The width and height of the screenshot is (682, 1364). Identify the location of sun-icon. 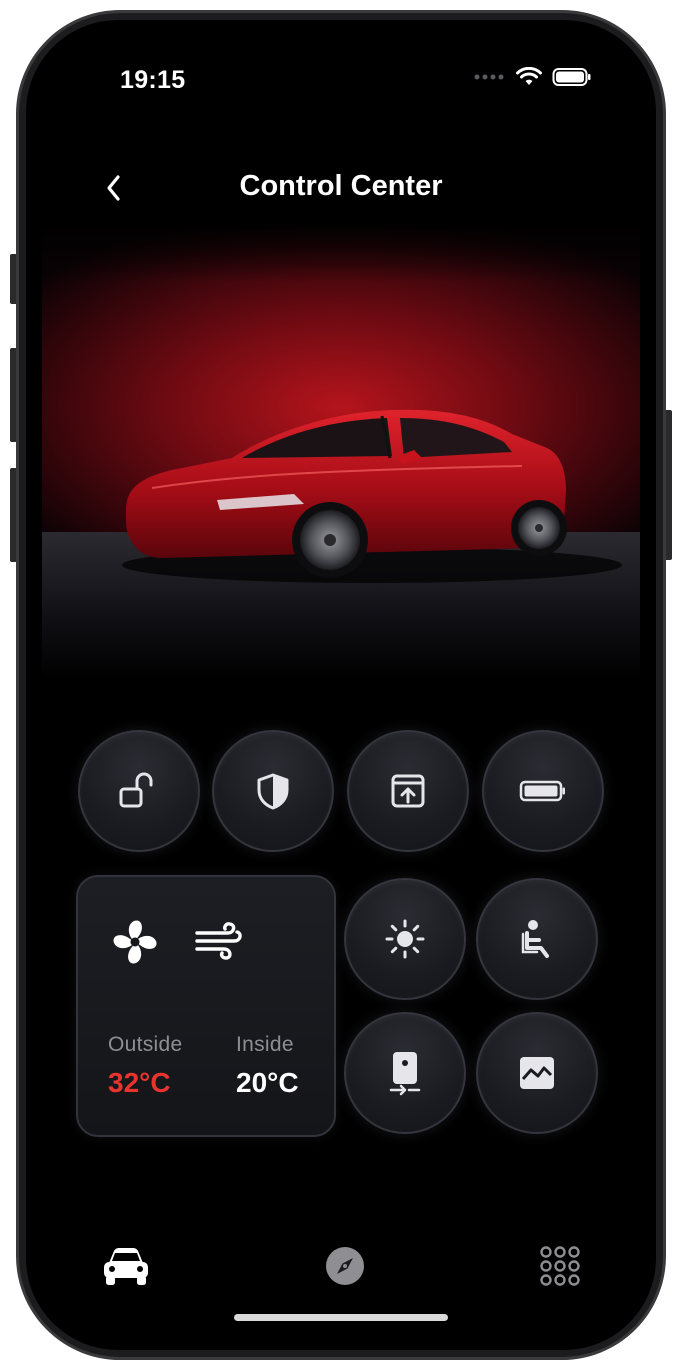
(405, 939).